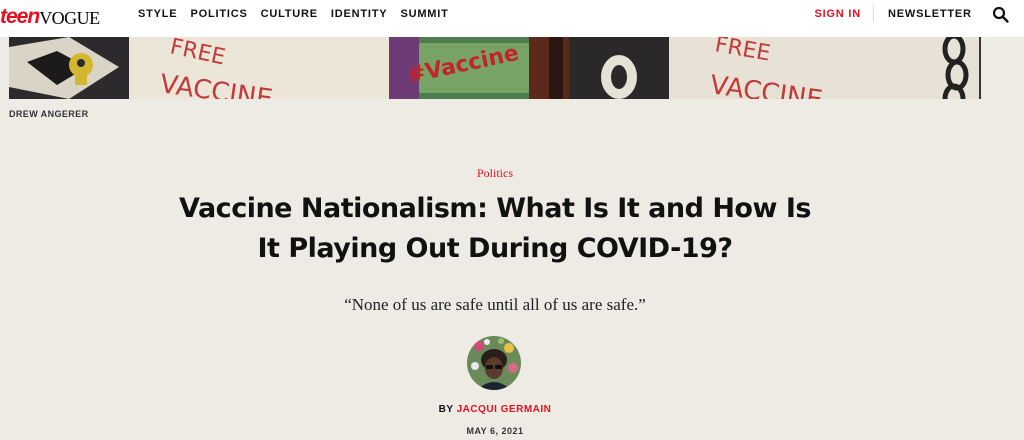 The height and width of the screenshot is (440, 1024). Describe the element at coordinates (157, 14) in the screenshot. I see `nav-item-style: STYLE` at that location.